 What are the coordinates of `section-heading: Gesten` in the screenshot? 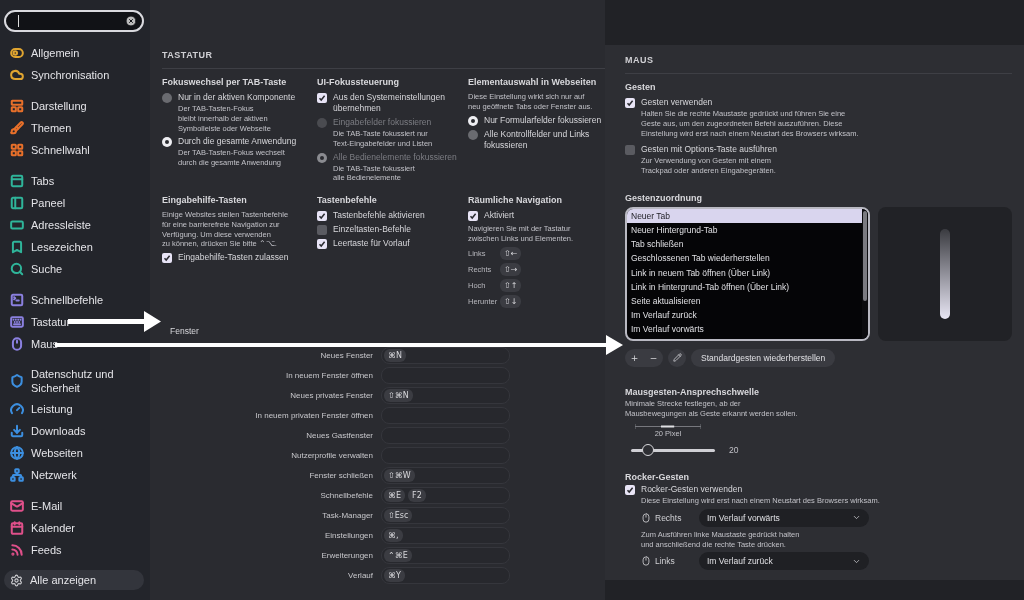 It's located at (641, 87).